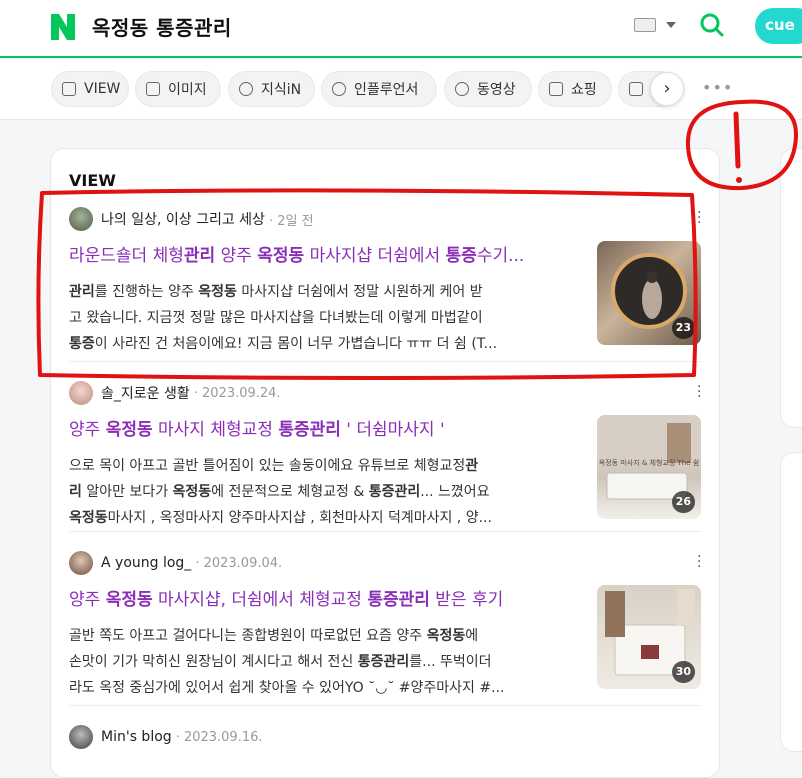  I want to click on description-text: 를... 뚜벅이더, so click(450, 662).